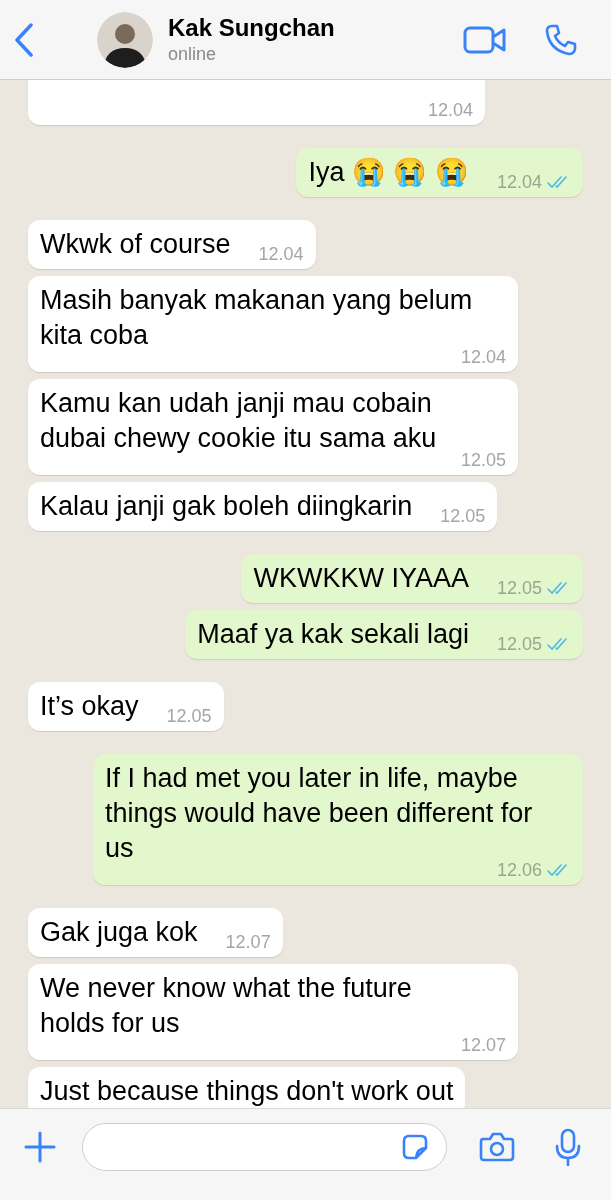 The width and height of the screenshot is (611, 1200). I want to click on message-text: If I had met you later in life, maybe things would have been different for us, so click(319, 812).